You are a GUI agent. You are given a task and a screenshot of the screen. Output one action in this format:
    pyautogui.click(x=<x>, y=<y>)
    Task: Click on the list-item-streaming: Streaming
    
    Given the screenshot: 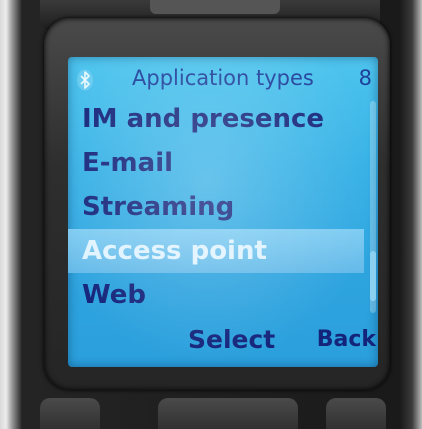 What is the action you would take?
    pyautogui.click(x=223, y=207)
    